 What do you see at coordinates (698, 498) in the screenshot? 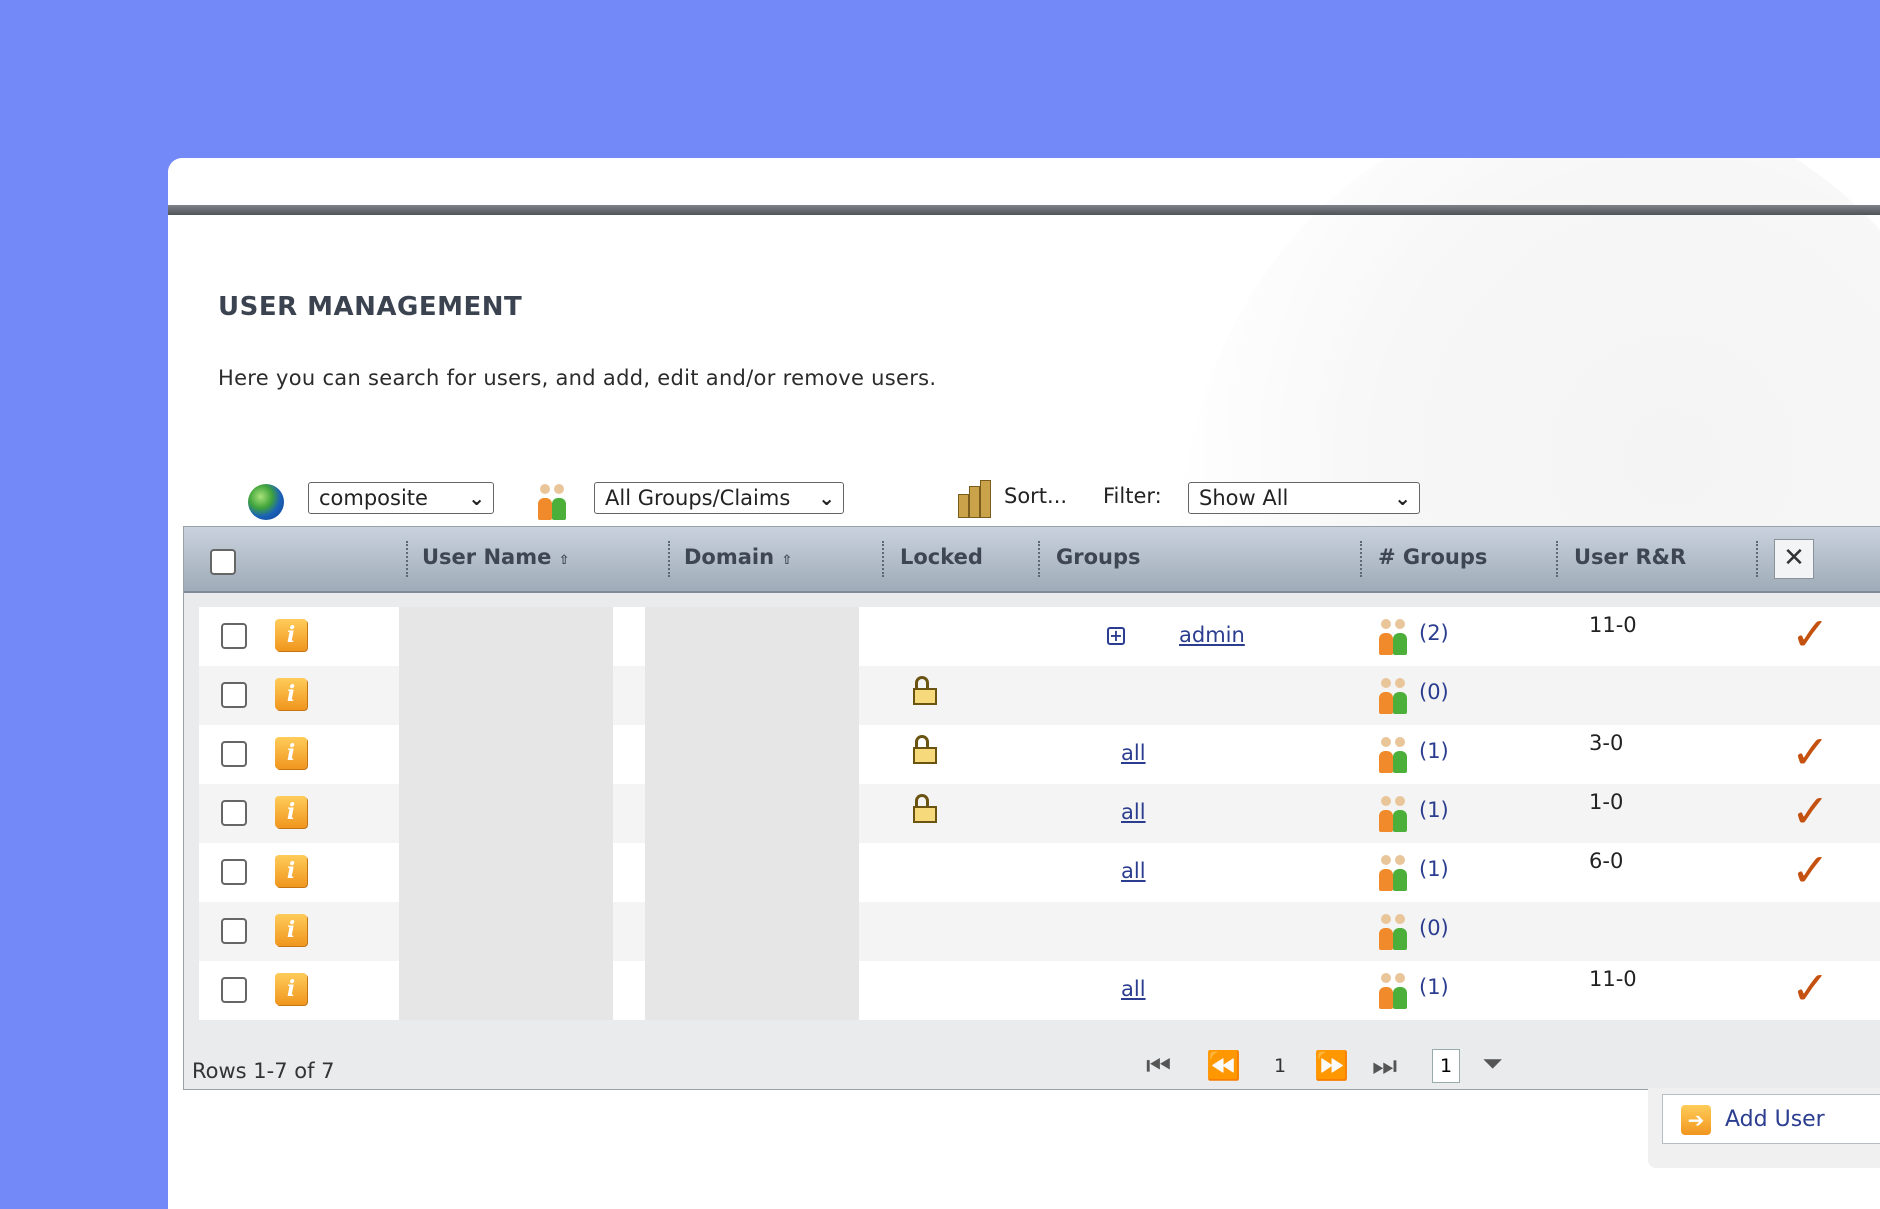
I see `group-select-value: All Groups/Claims` at bounding box center [698, 498].